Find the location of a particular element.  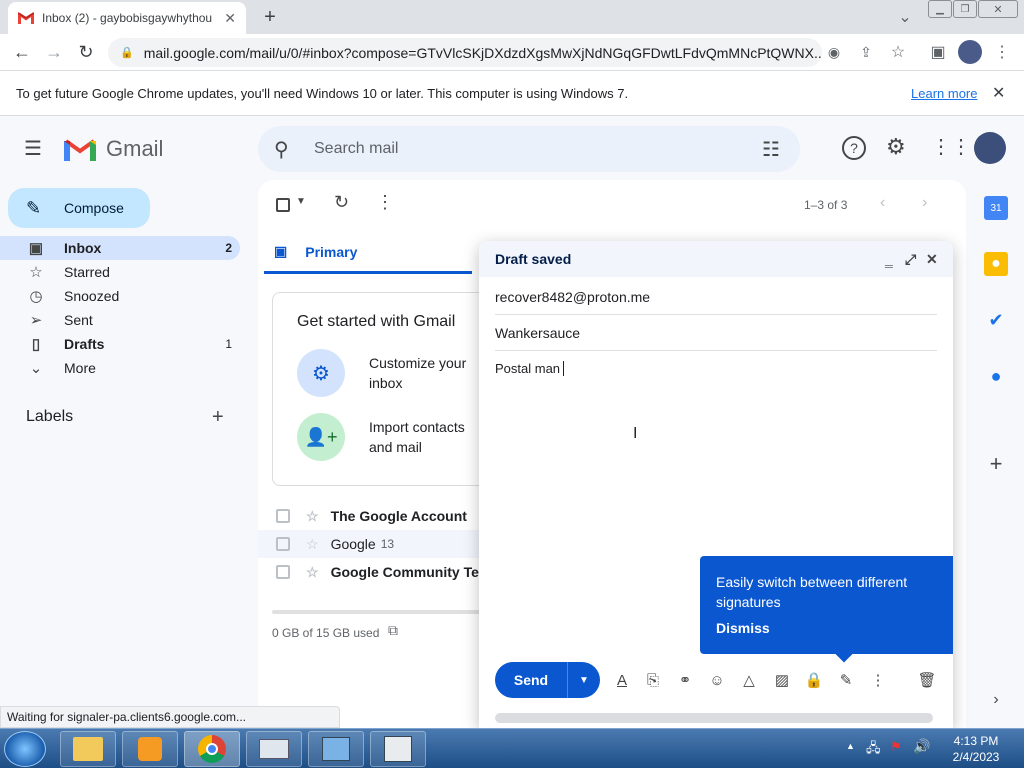

media-player-taskbar-button is located at coordinates (150, 749).